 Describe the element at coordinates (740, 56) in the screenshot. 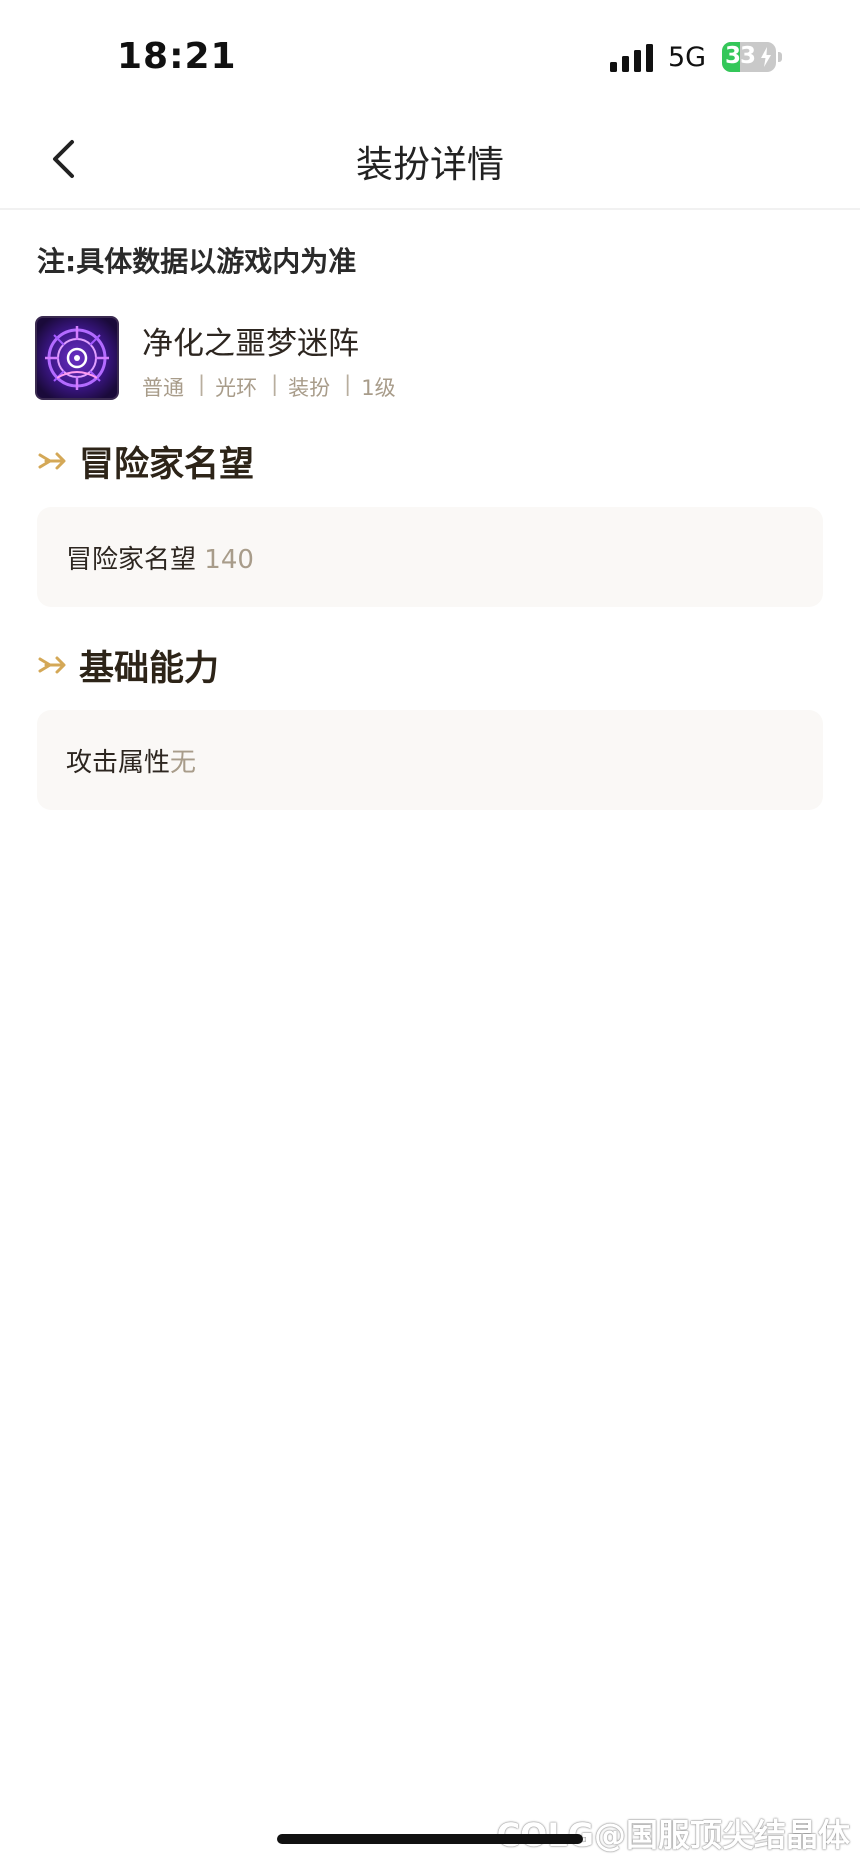

I see `battery-level-text: 33` at that location.